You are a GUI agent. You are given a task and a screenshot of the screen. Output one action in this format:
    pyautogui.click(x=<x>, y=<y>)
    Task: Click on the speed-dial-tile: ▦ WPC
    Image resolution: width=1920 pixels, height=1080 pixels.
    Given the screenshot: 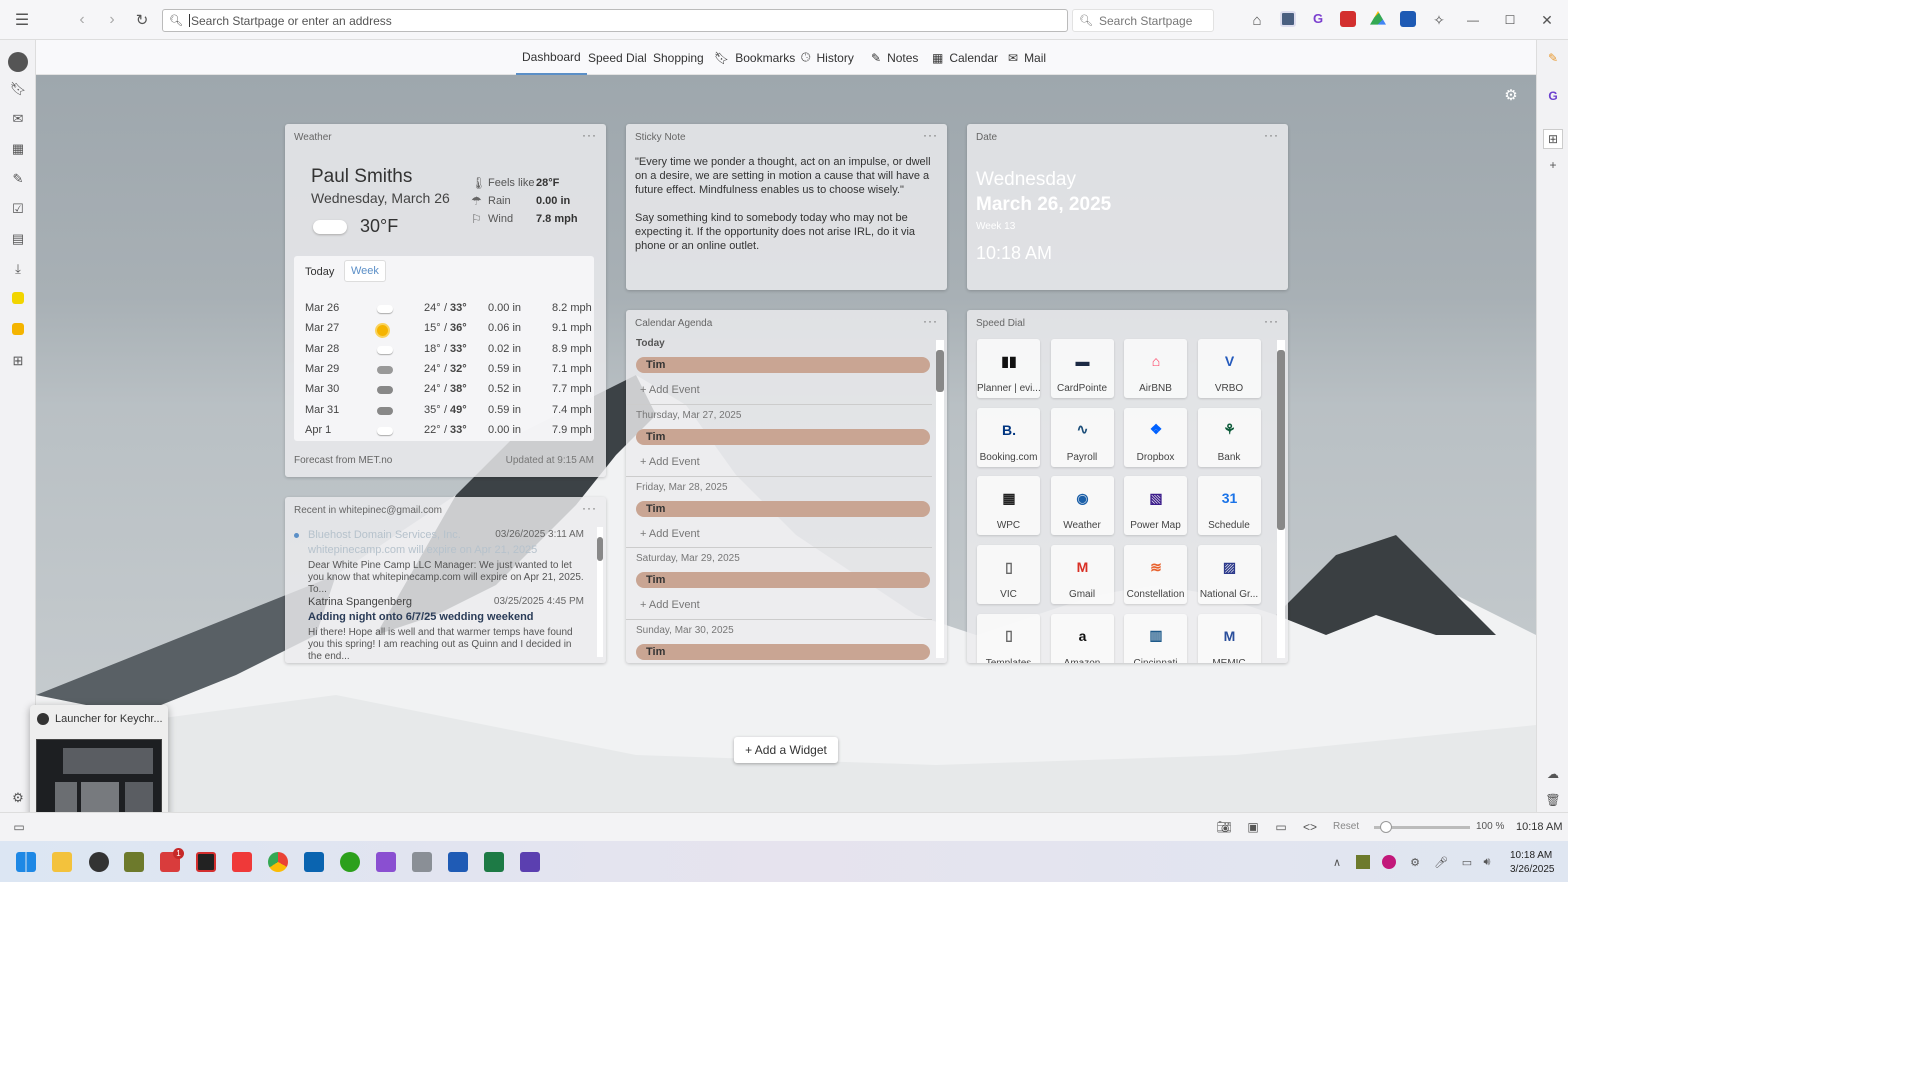 What is the action you would take?
    pyautogui.click(x=1008, y=506)
    